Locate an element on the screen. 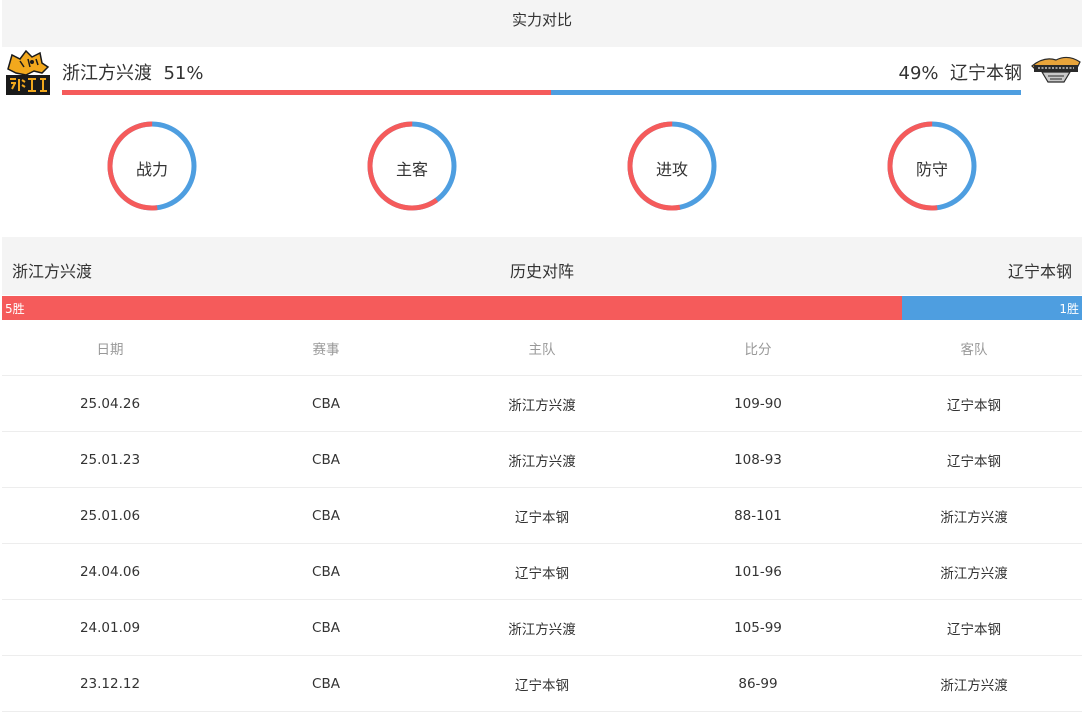 This screenshot has height=713, width=1085. donut-home-away-label: 主客 is located at coordinates (411, 169).